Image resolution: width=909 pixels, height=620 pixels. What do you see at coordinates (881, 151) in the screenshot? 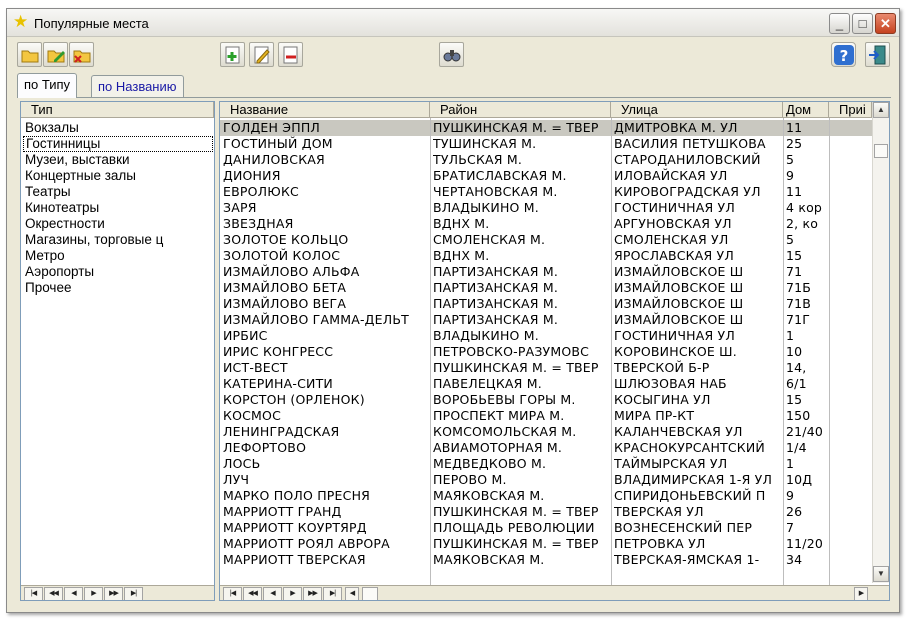
I see `vertical-scroll-thumb` at bounding box center [881, 151].